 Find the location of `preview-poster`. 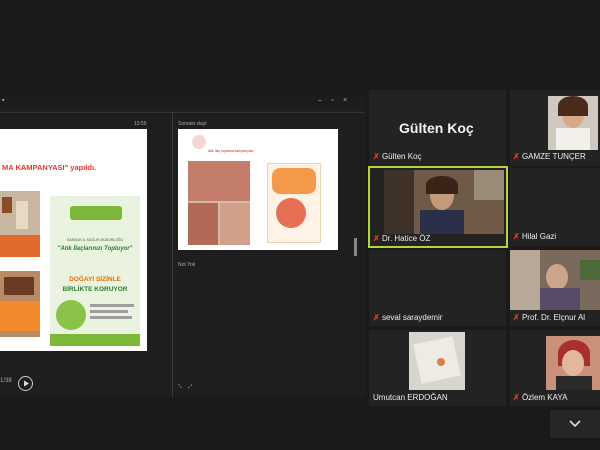

preview-poster is located at coordinates (294, 203).